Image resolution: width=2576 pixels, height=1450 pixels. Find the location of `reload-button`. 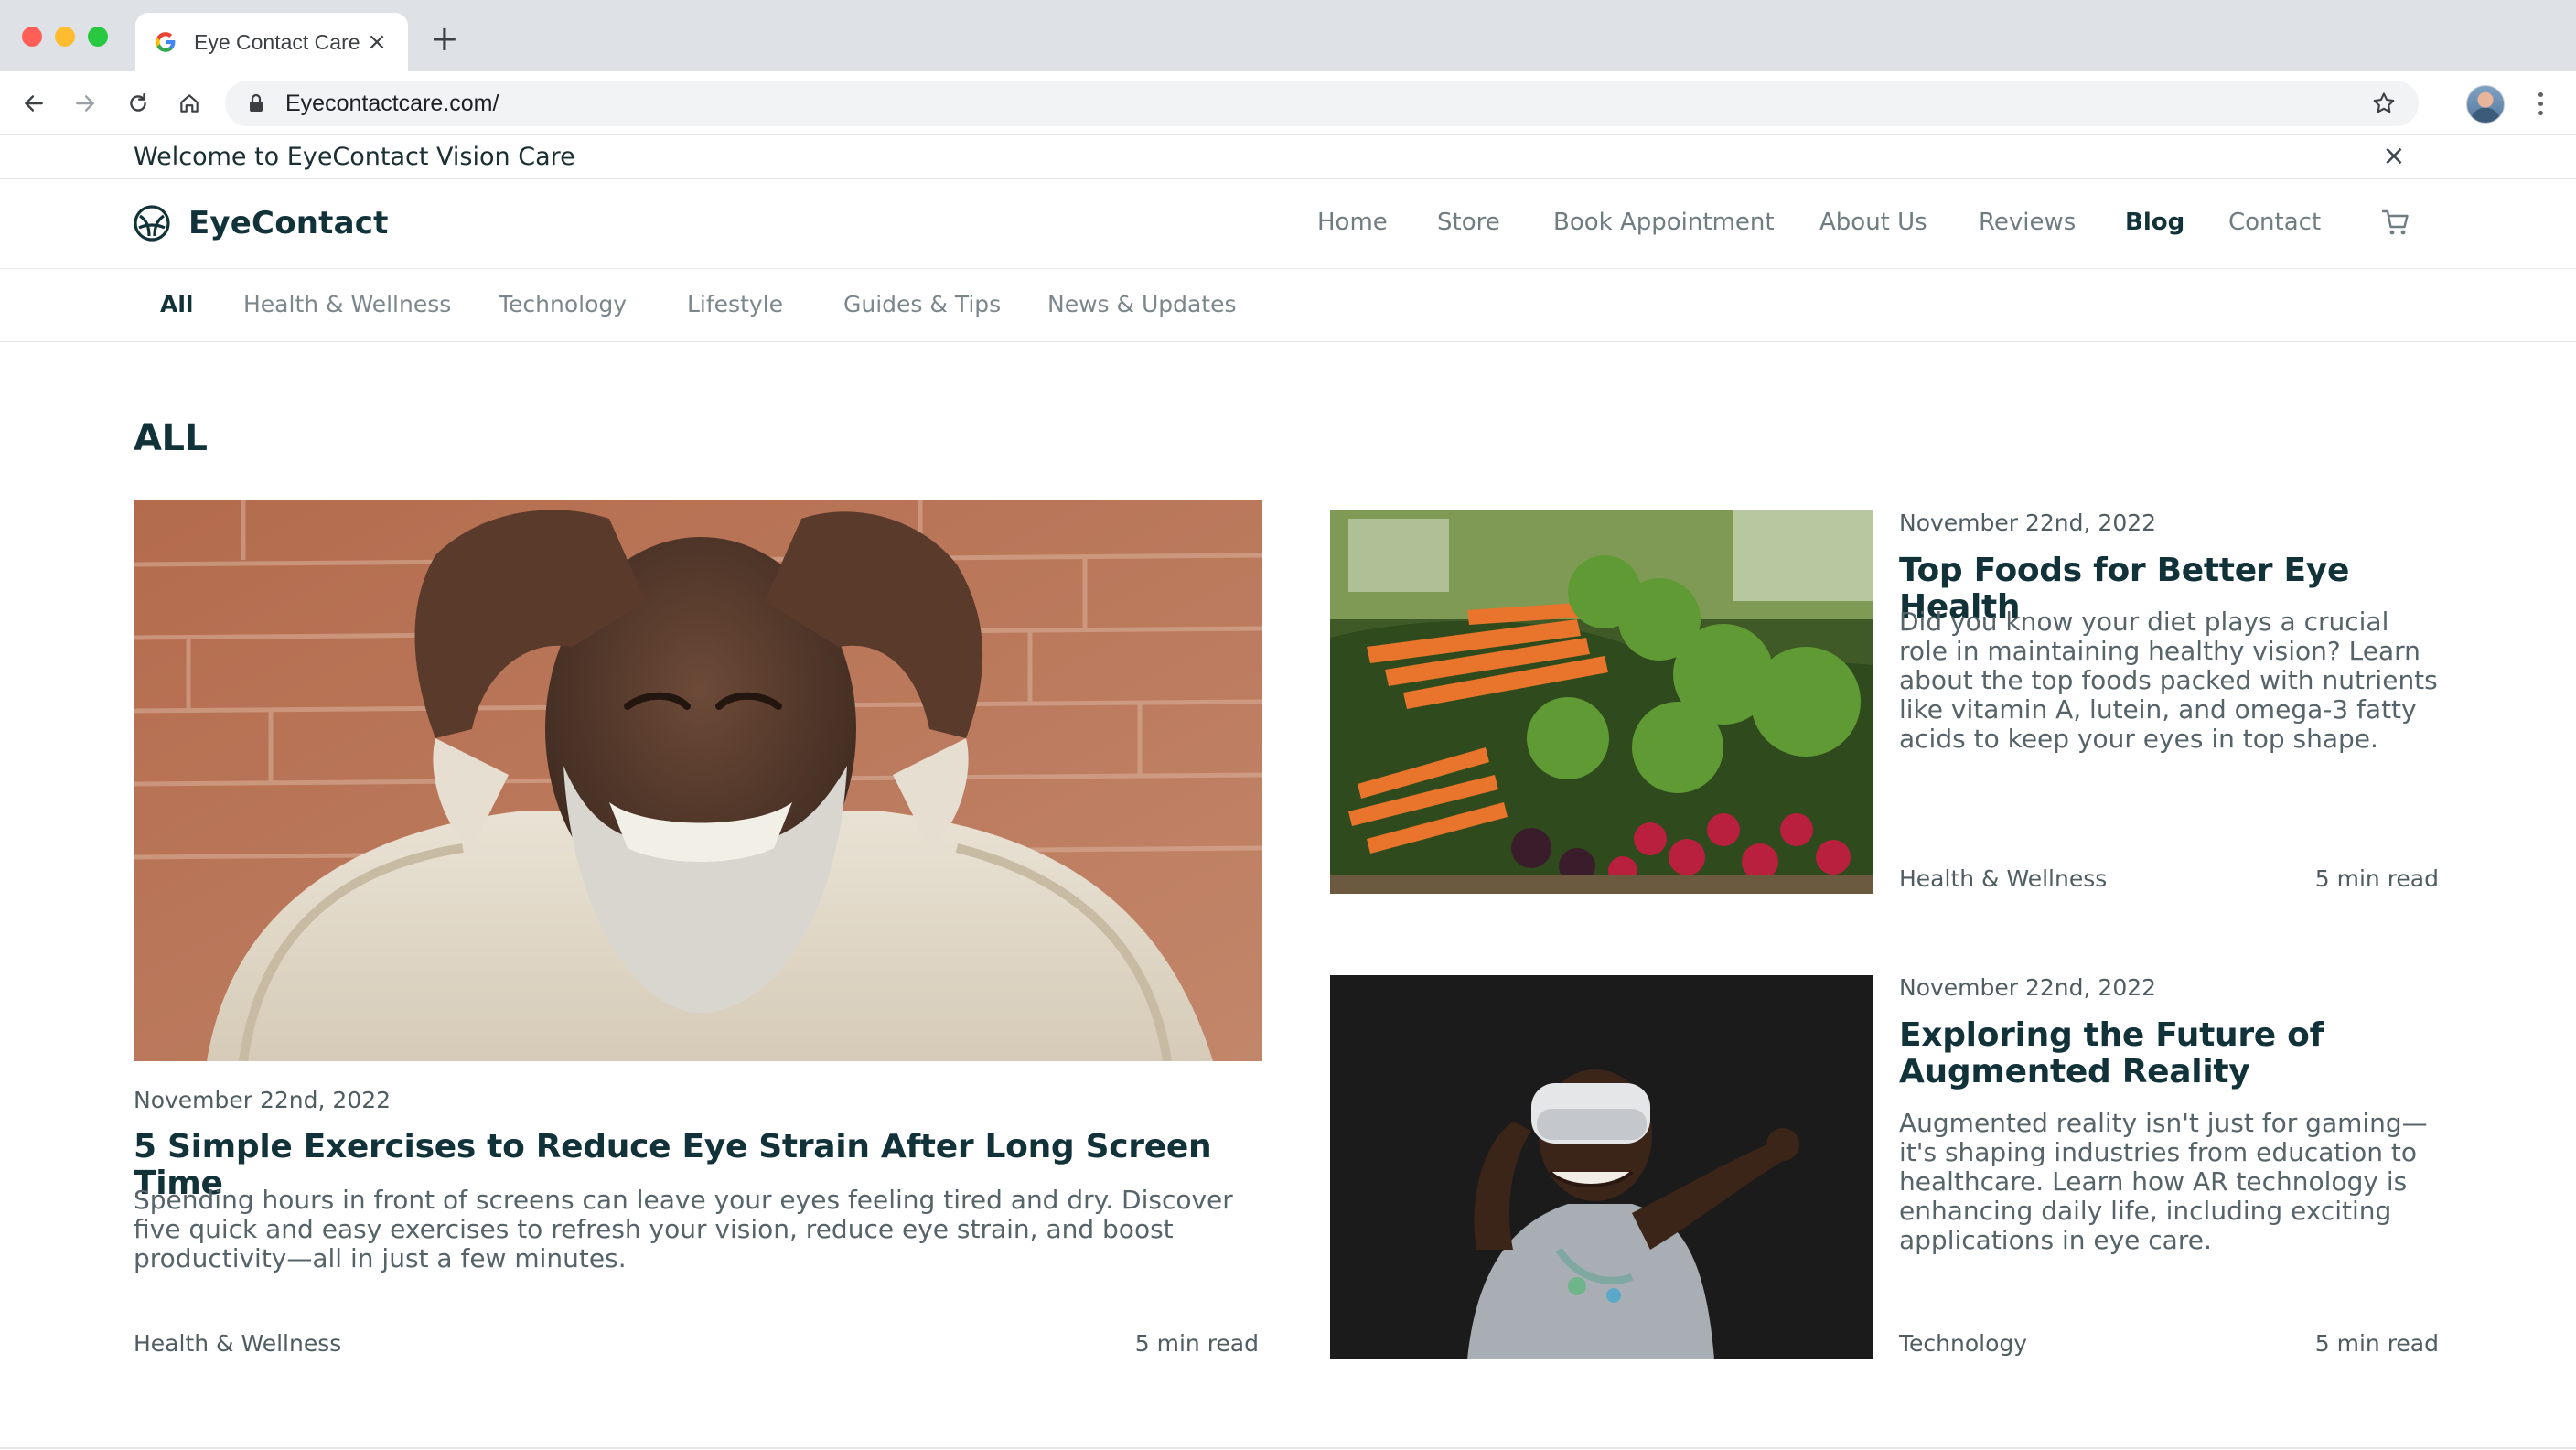

reload-button is located at coordinates (138, 103).